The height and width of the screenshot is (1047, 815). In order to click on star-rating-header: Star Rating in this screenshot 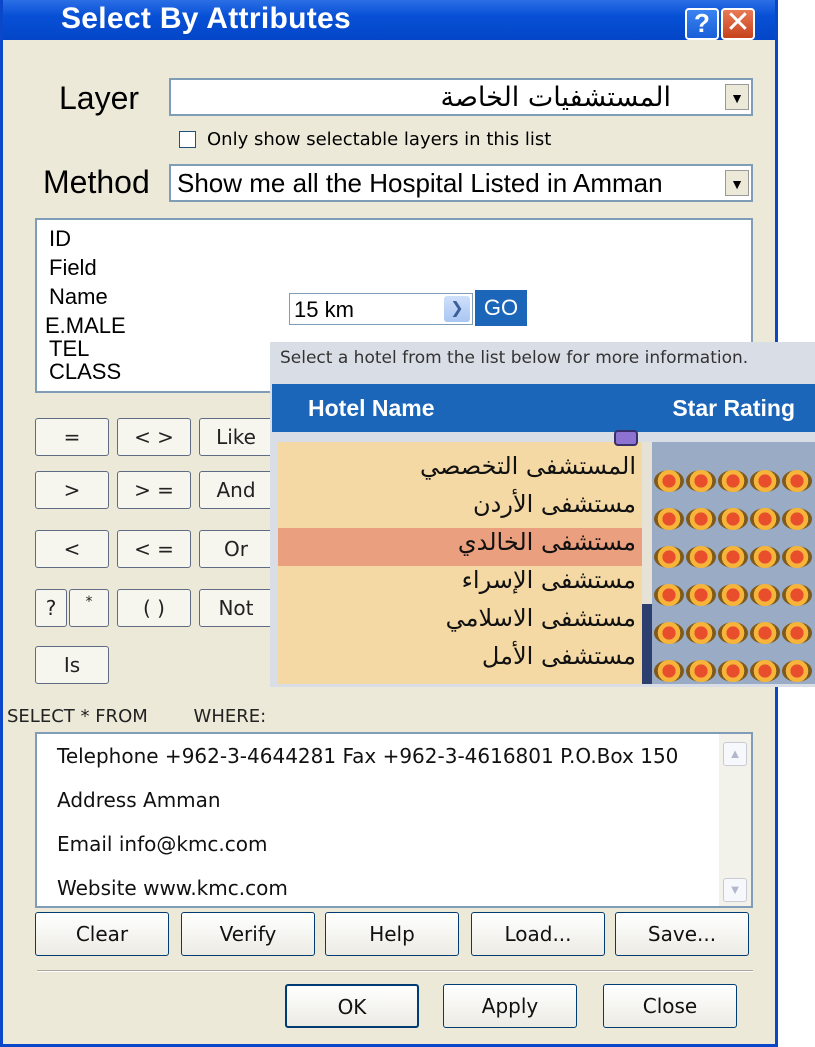, I will do `click(733, 408)`.